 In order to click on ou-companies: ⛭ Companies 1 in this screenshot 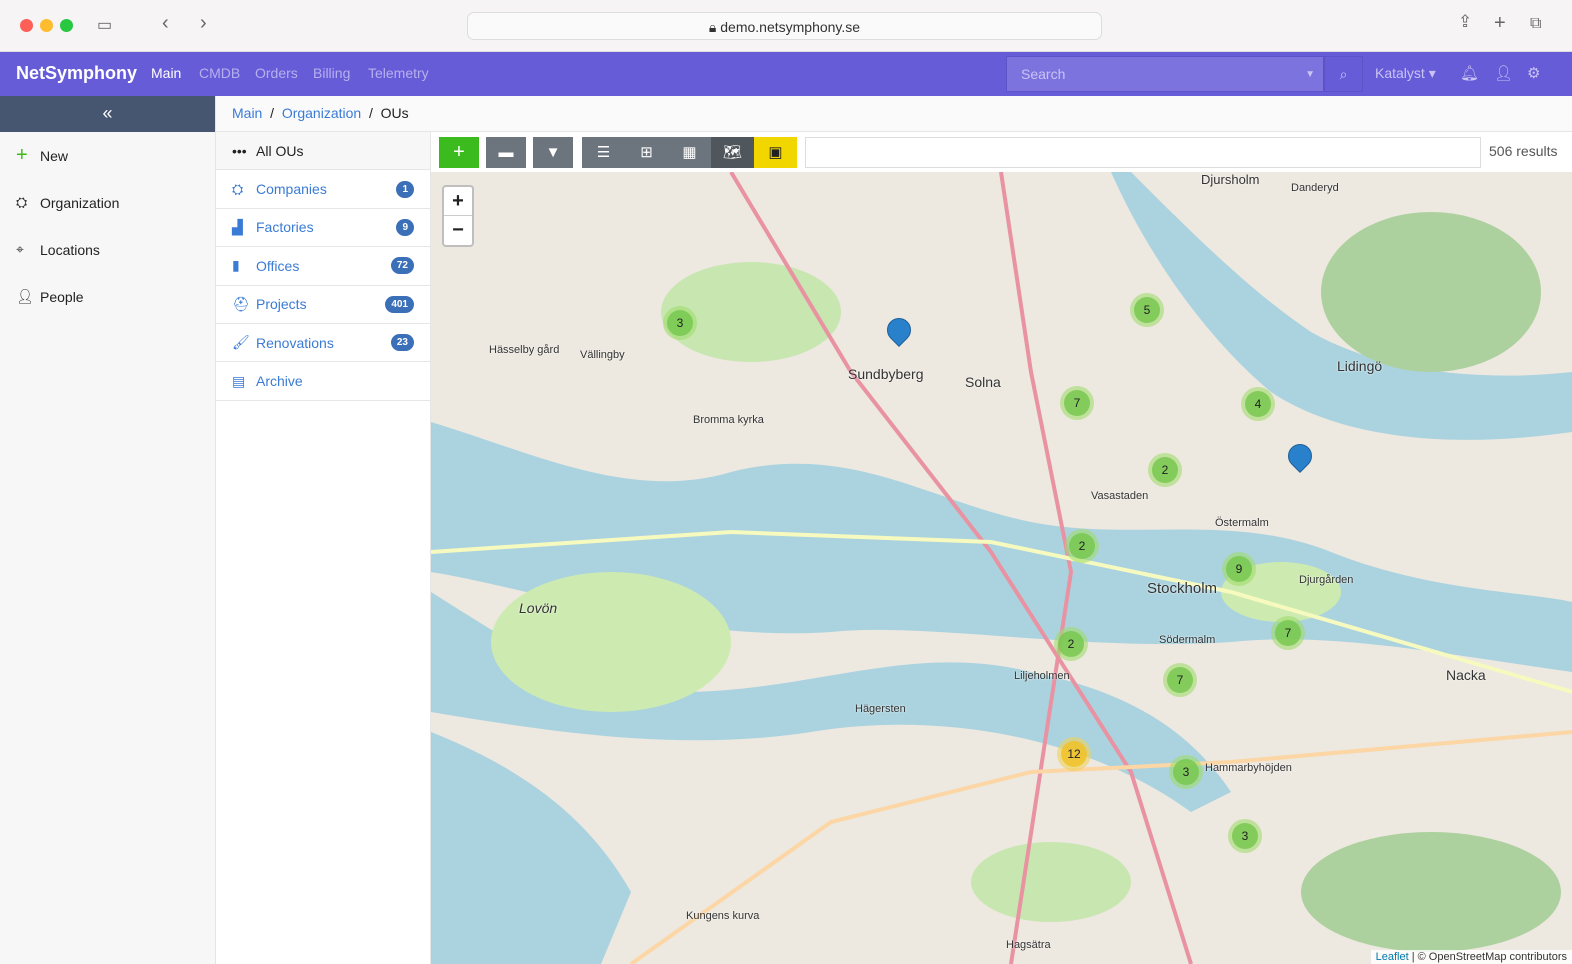, I will do `click(323, 189)`.